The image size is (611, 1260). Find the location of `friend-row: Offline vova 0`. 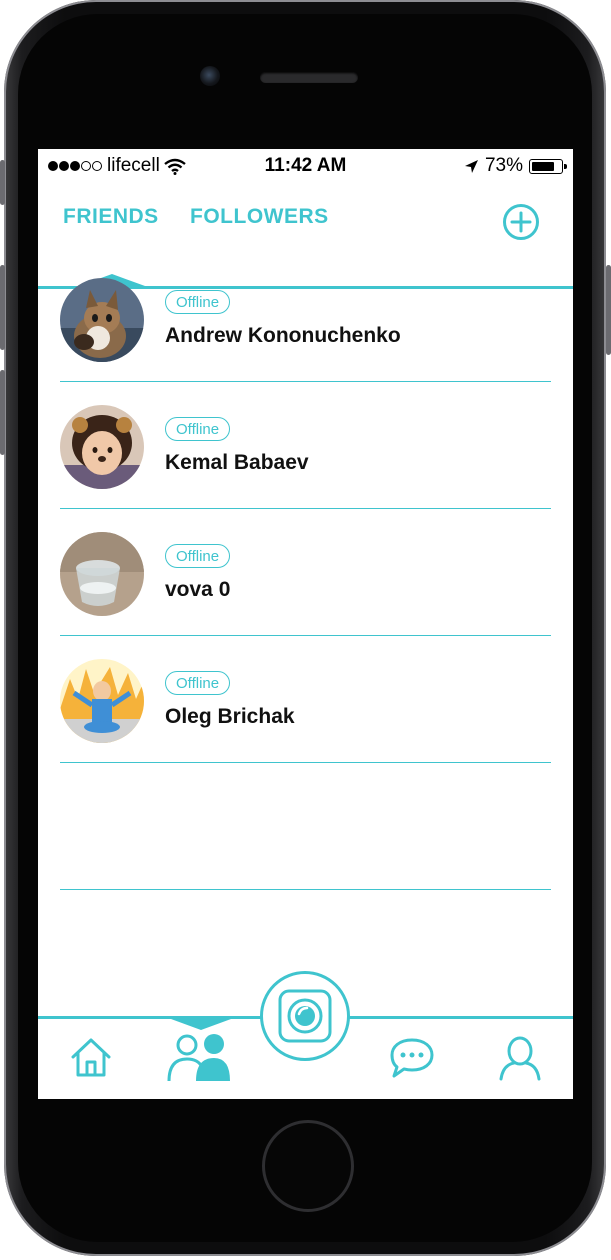

friend-row: Offline vova 0 is located at coordinates (305, 572).